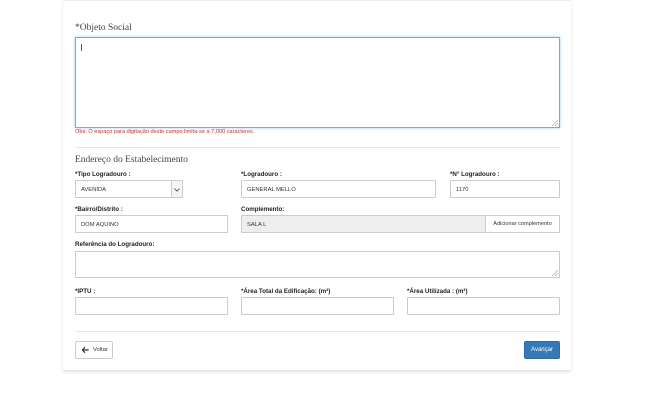  I want to click on text-caret, so click(81, 47).